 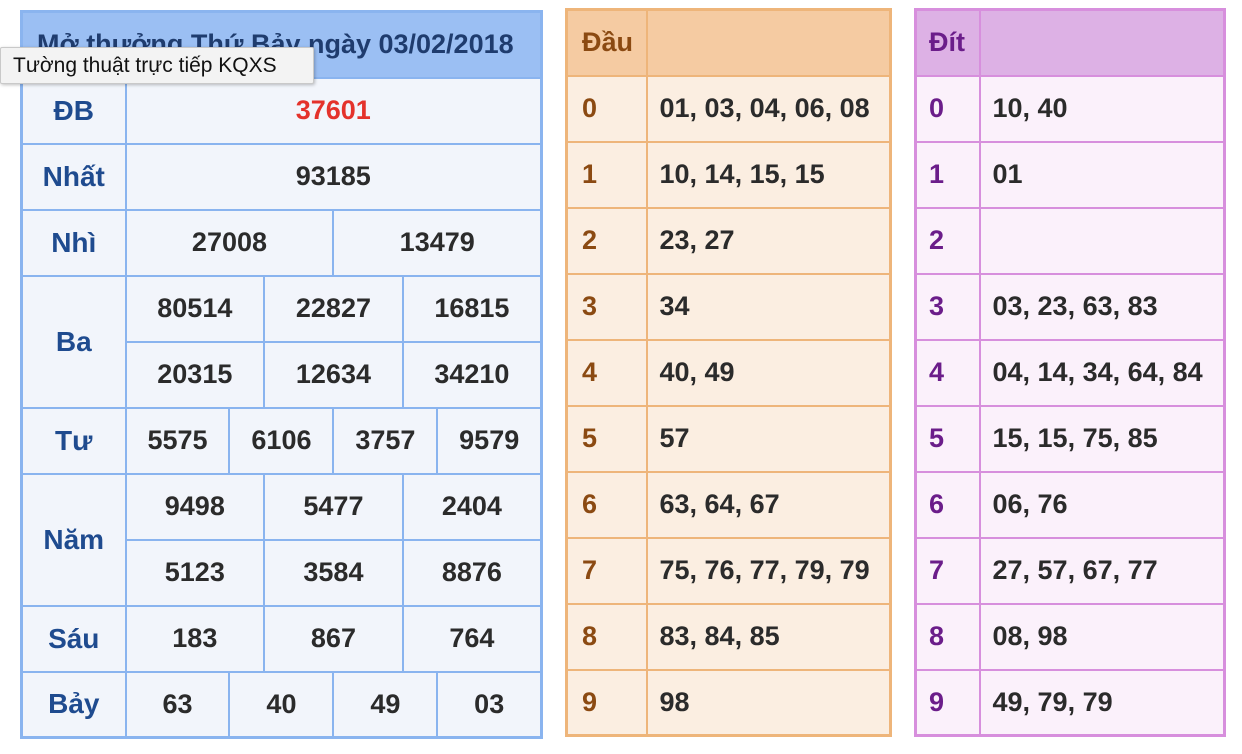 I want to click on dit-row: 1 01, so click(x=1070, y=174).